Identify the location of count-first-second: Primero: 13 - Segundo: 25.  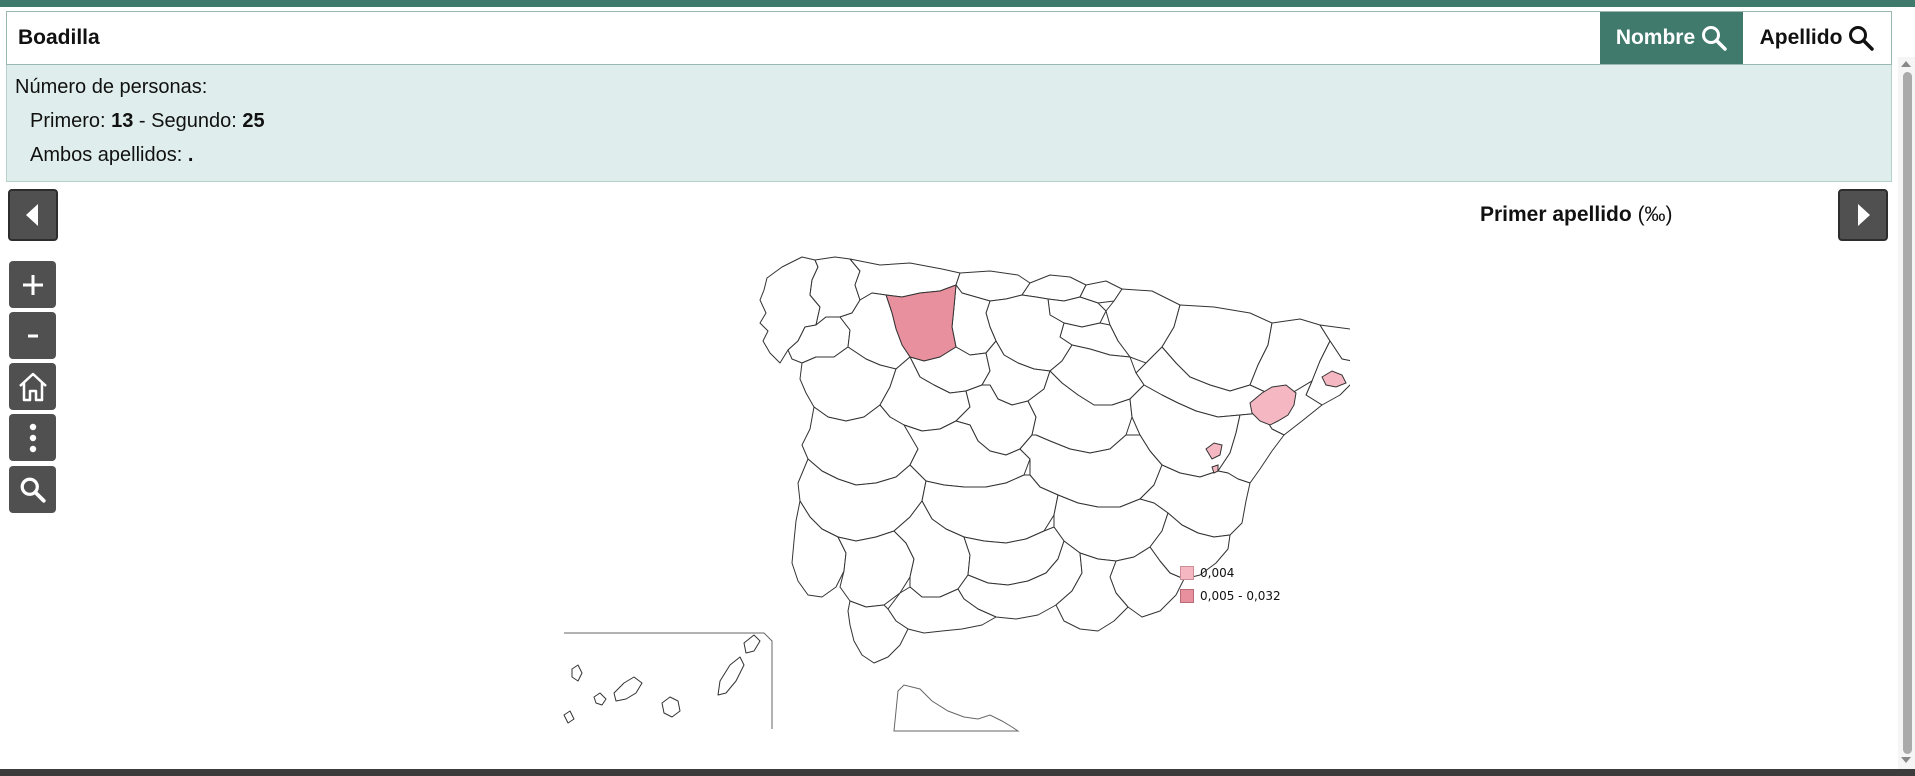
(953, 121).